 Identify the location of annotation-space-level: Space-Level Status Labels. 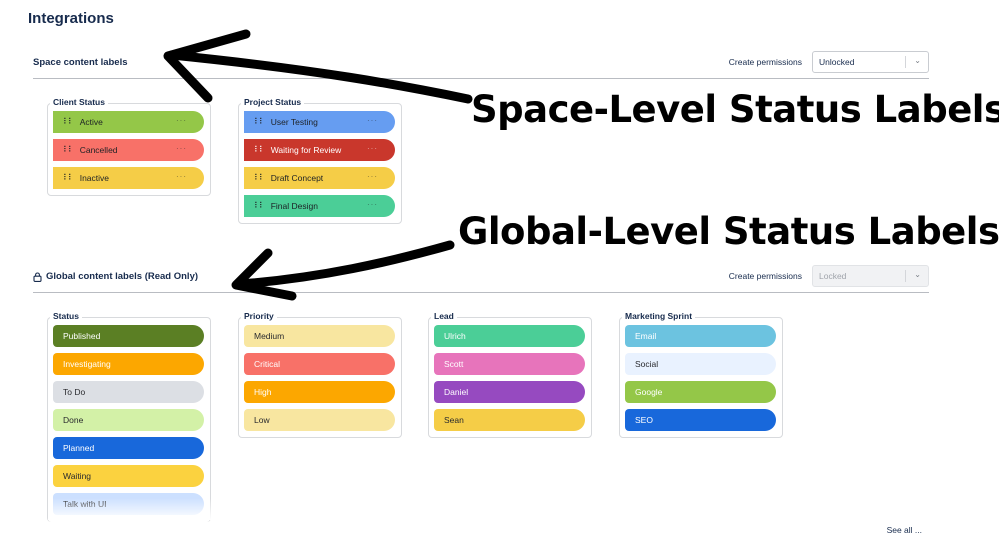
(735, 109).